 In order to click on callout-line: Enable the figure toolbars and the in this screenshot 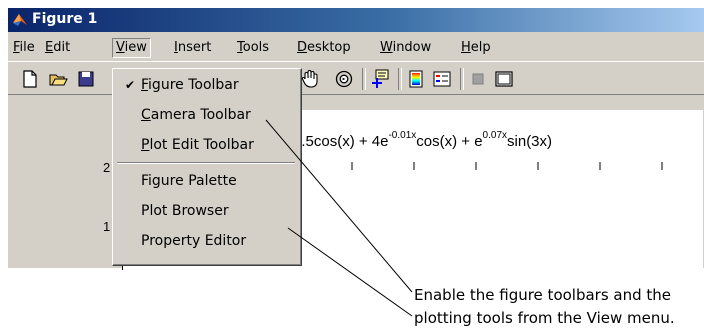, I will do `click(543, 295)`.